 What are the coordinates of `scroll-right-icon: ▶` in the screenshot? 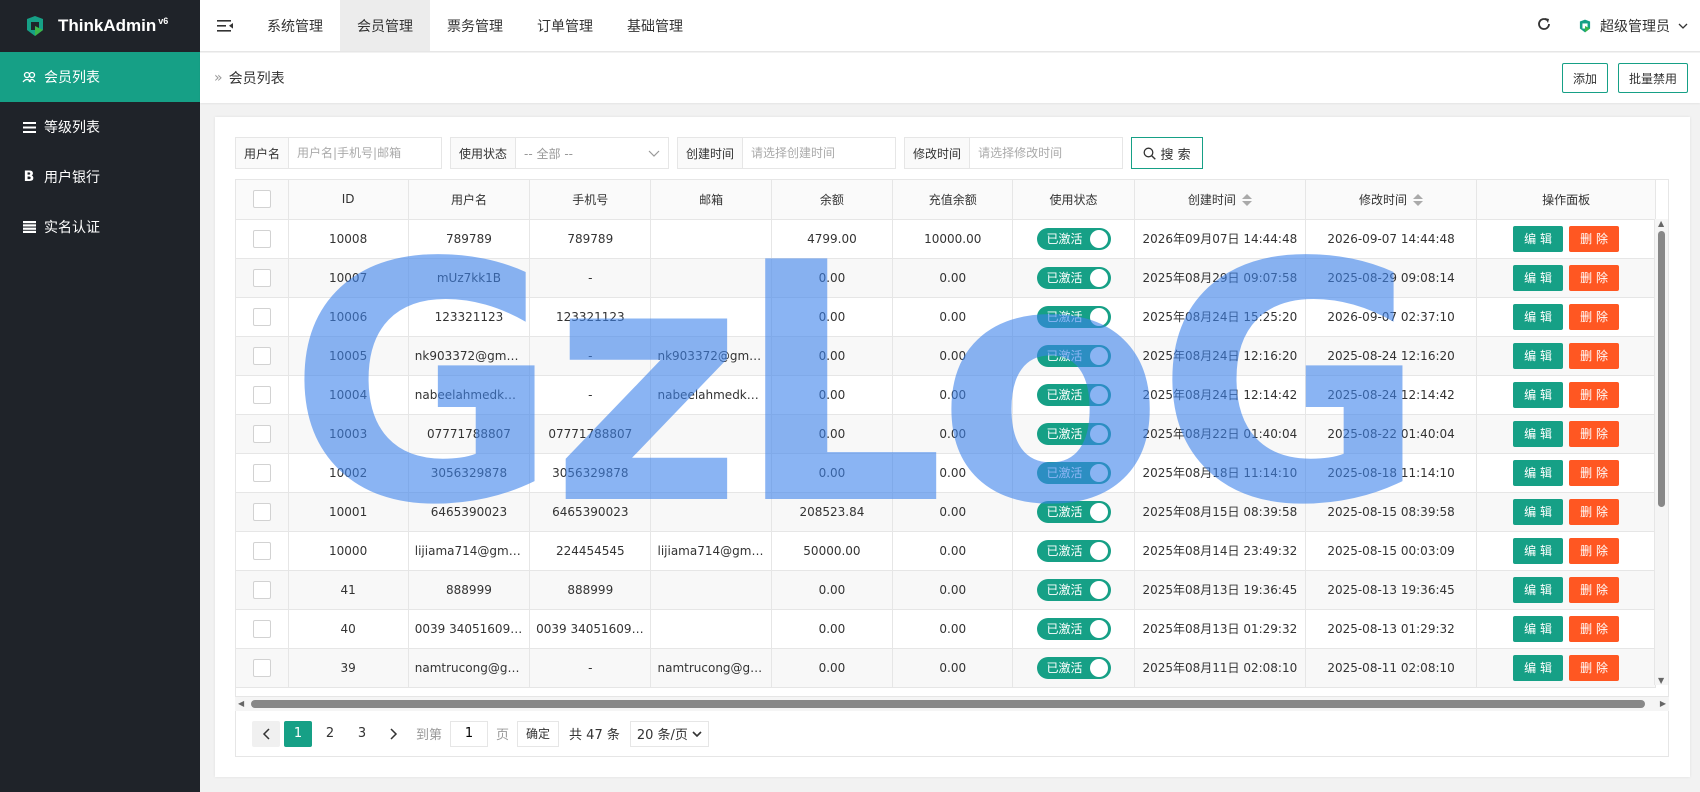 It's located at (1663, 703).